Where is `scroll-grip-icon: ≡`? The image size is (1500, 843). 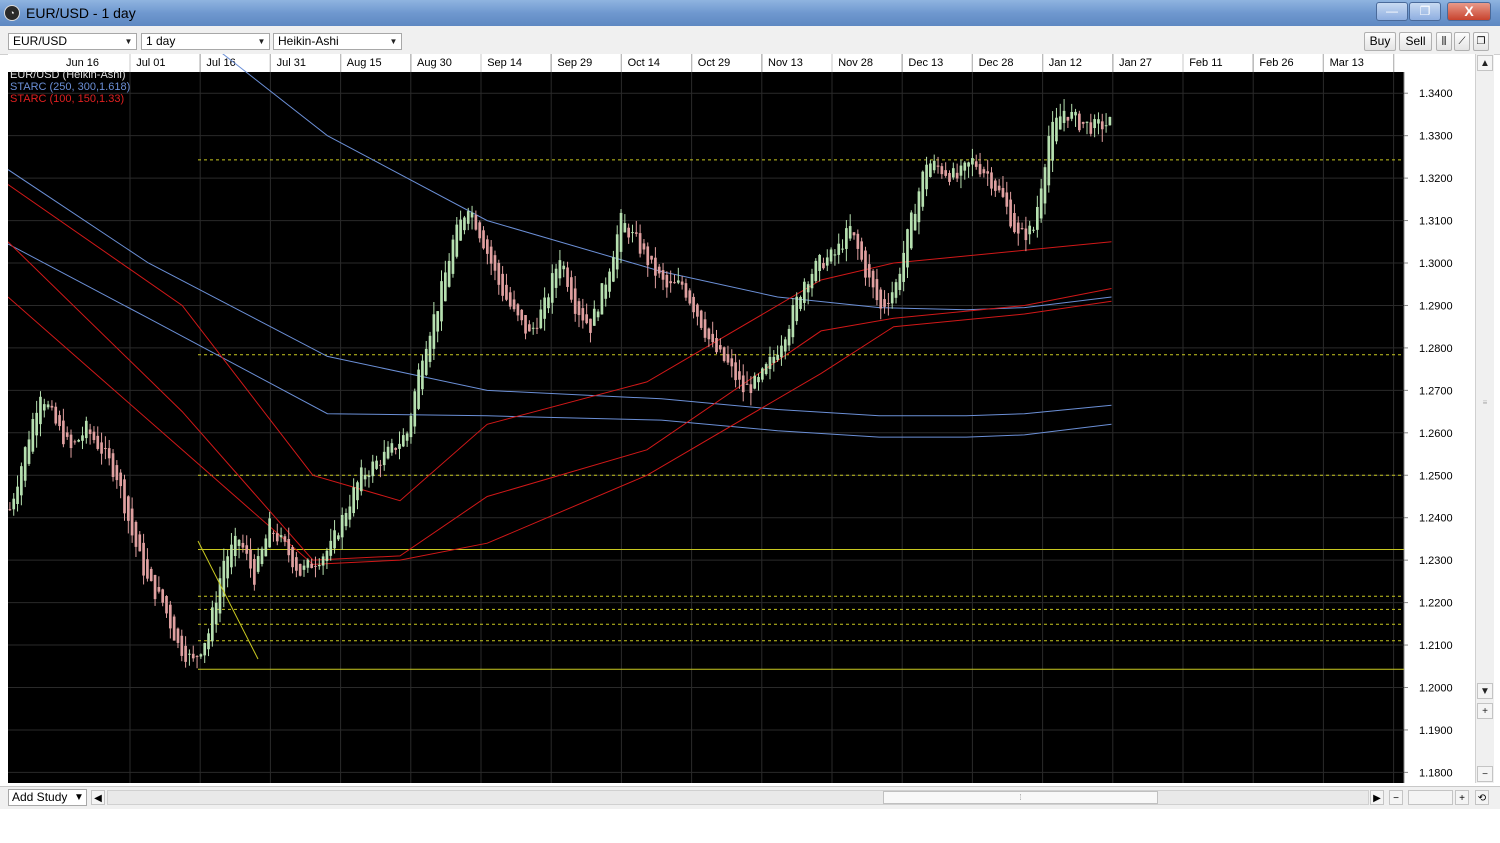
scroll-grip-icon: ≡ is located at coordinates (1485, 404).